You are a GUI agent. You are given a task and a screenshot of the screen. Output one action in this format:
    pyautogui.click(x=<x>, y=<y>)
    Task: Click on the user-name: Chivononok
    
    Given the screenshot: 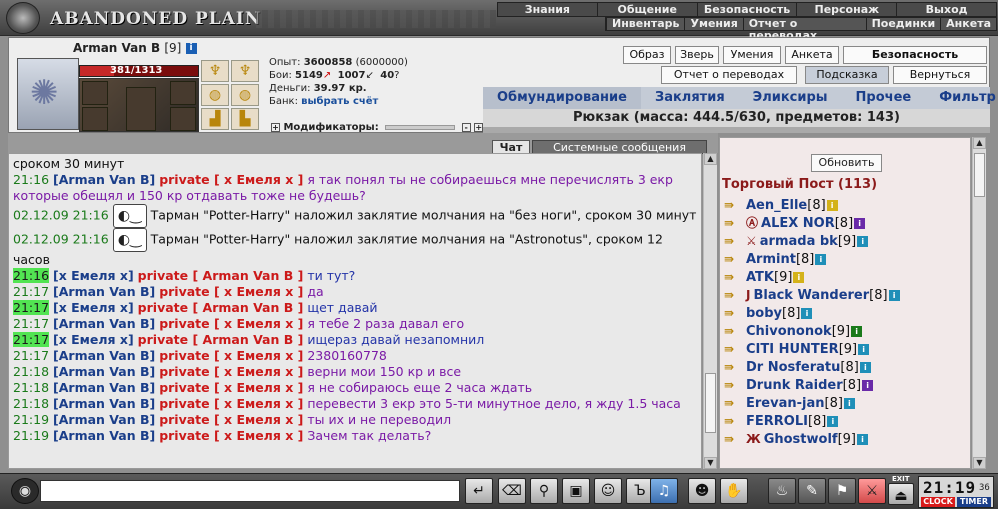 What is the action you would take?
    pyautogui.click(x=789, y=331)
    